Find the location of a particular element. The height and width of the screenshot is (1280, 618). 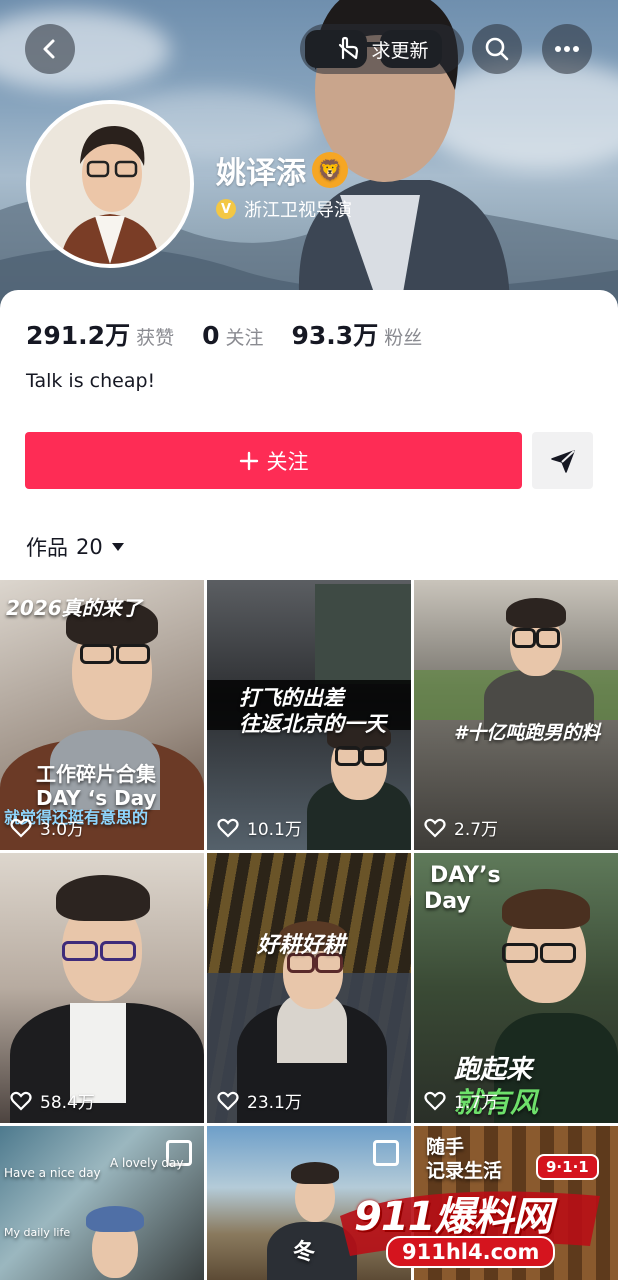

verified-icon: V is located at coordinates (226, 209).